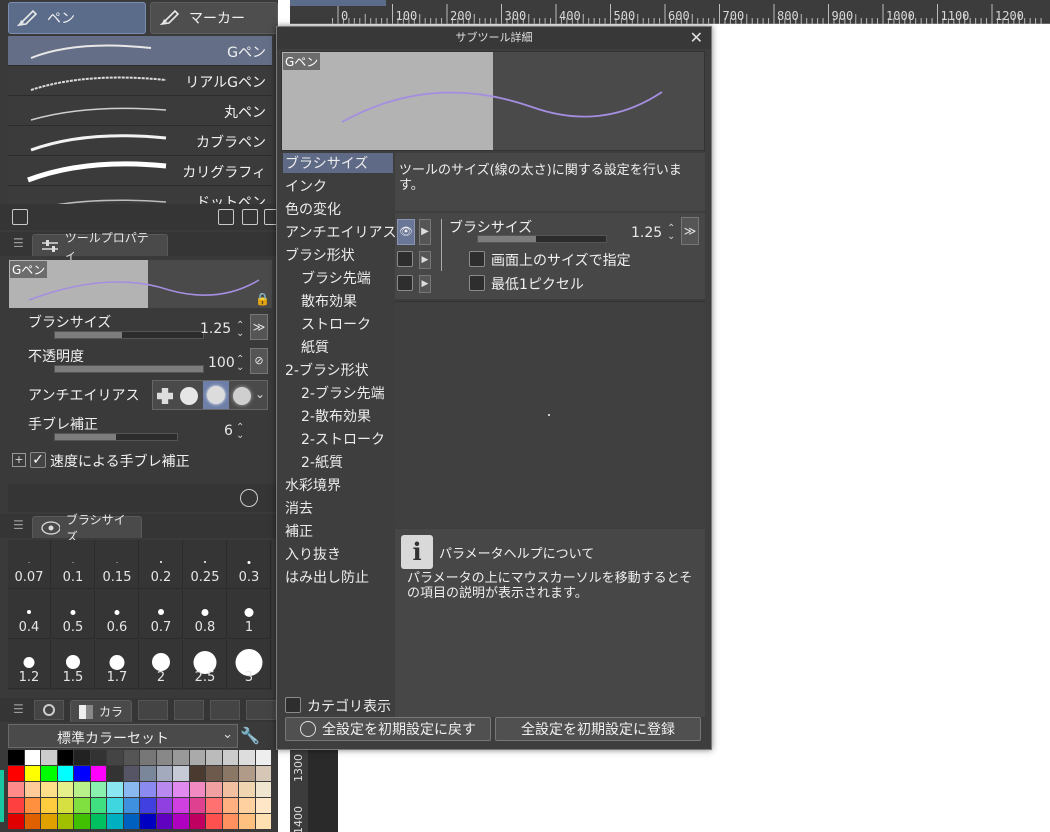 The width and height of the screenshot is (1050, 832). Describe the element at coordinates (116, 437) in the screenshot. I see `stabilization-slider` at that location.